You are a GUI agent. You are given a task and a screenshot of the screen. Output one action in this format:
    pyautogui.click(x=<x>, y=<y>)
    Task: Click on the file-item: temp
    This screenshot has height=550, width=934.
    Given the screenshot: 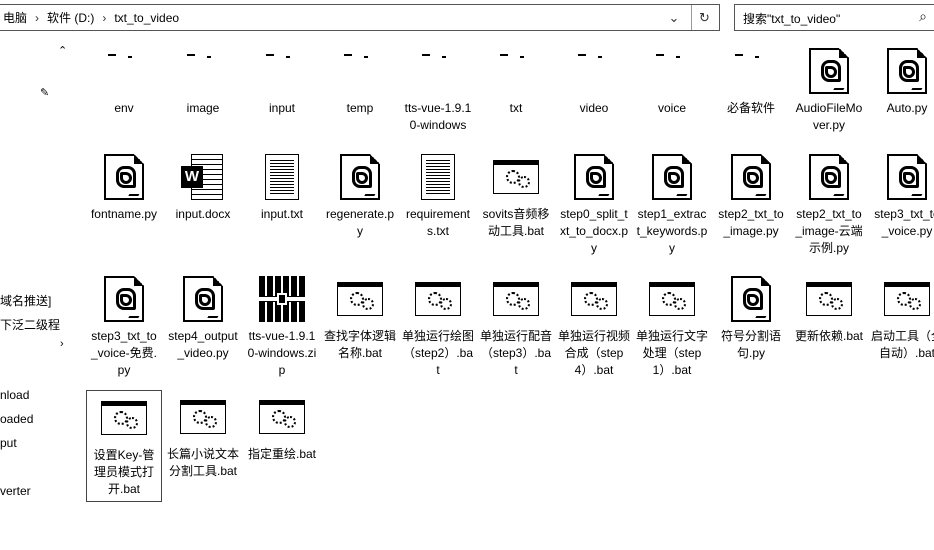 What is the action you would take?
    pyautogui.click(x=360, y=100)
    